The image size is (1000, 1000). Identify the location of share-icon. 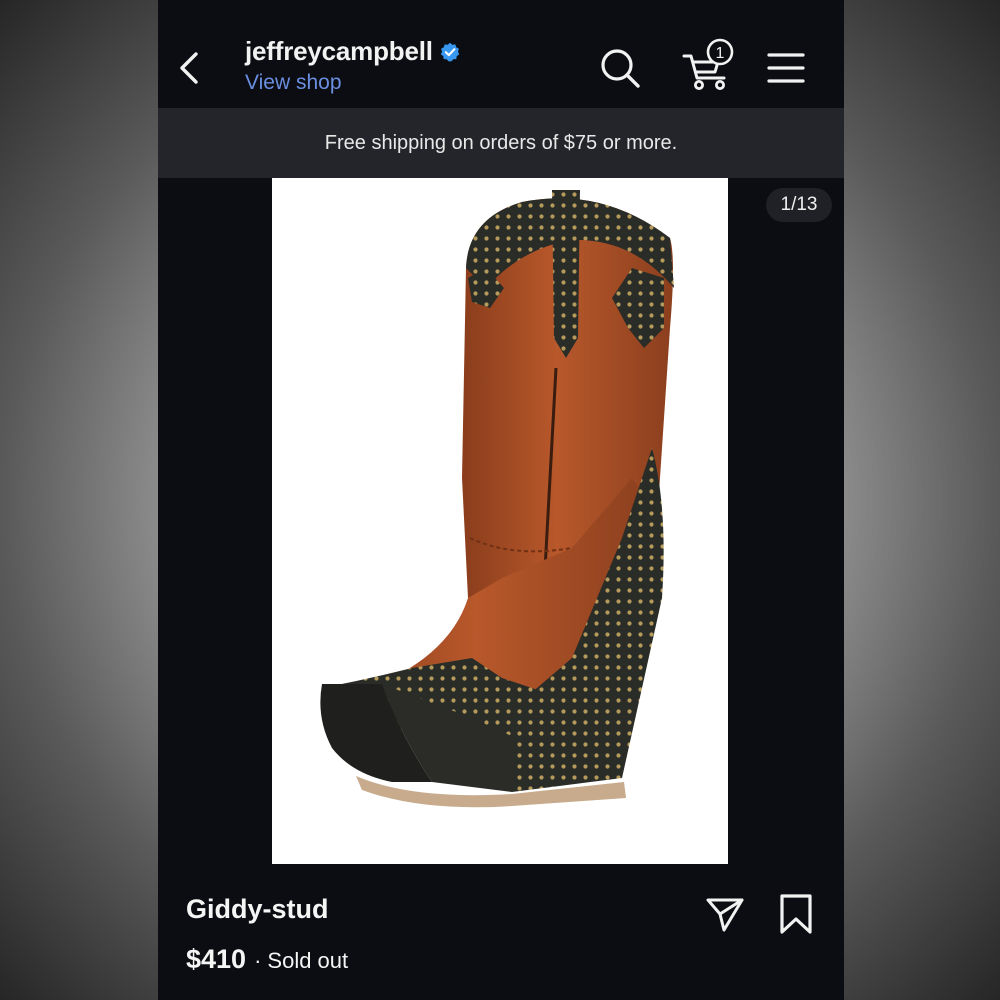
(725, 913).